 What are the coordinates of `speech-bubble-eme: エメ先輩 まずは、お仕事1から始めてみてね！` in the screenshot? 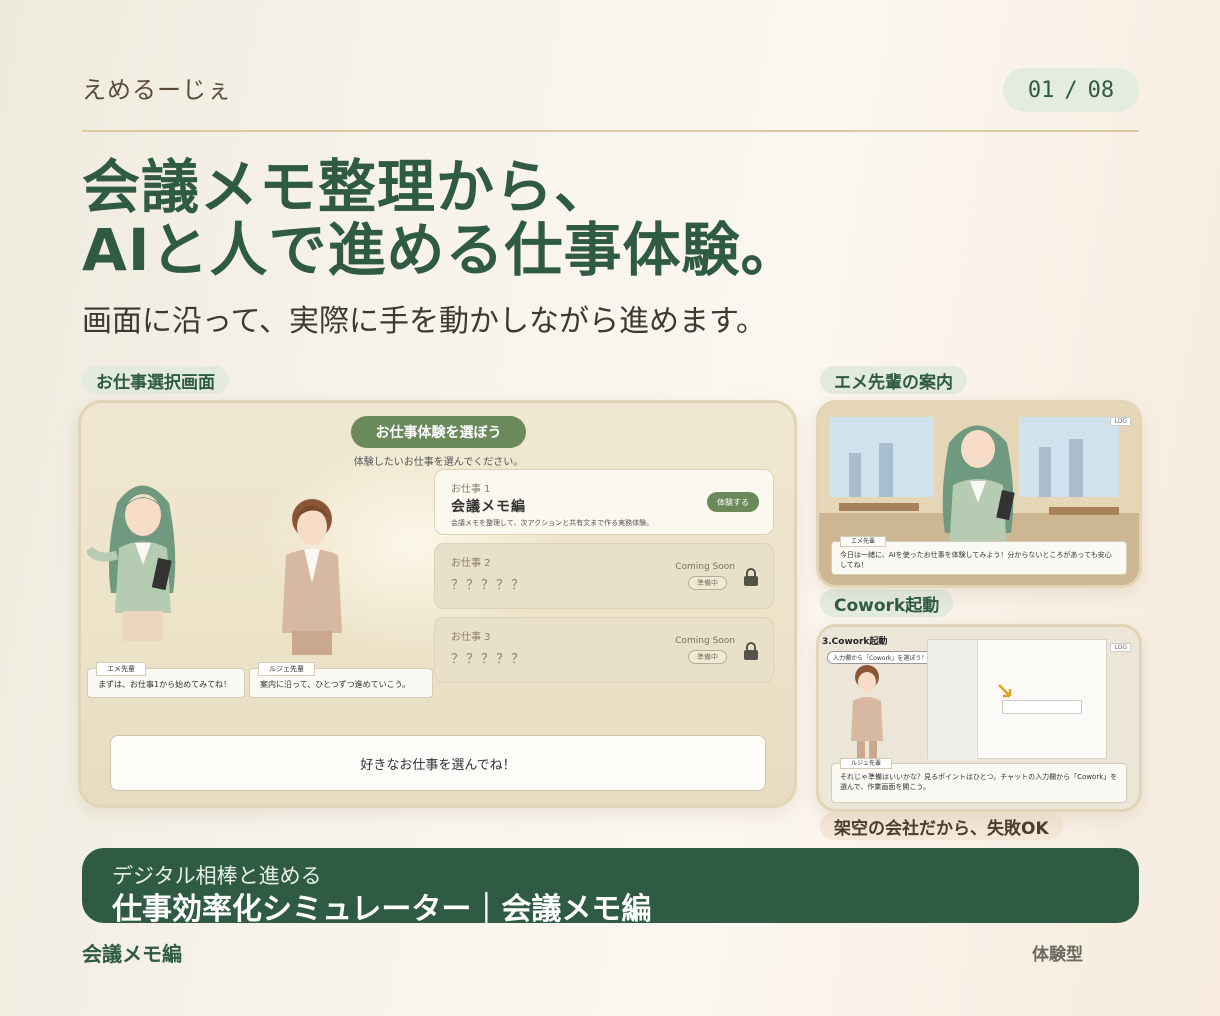 It's located at (166, 680).